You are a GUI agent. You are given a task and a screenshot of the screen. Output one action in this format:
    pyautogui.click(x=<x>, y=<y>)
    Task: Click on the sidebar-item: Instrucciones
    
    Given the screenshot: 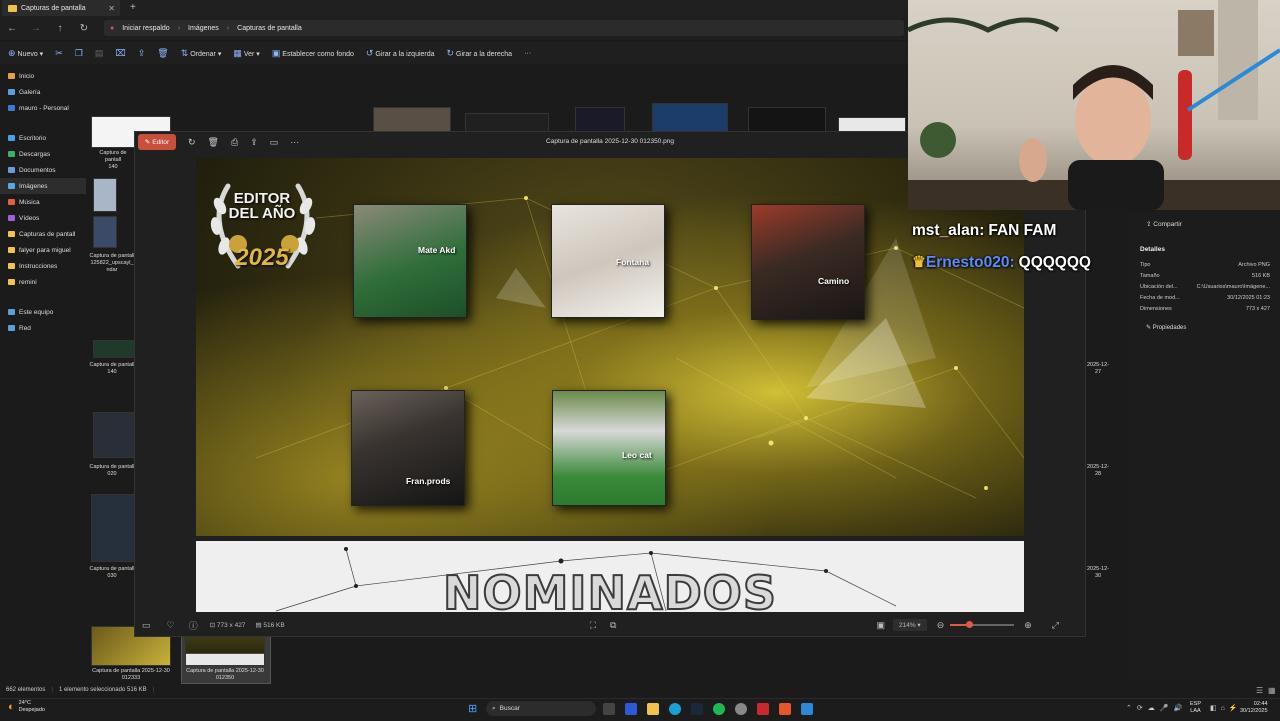 What is the action you would take?
    pyautogui.click(x=43, y=266)
    